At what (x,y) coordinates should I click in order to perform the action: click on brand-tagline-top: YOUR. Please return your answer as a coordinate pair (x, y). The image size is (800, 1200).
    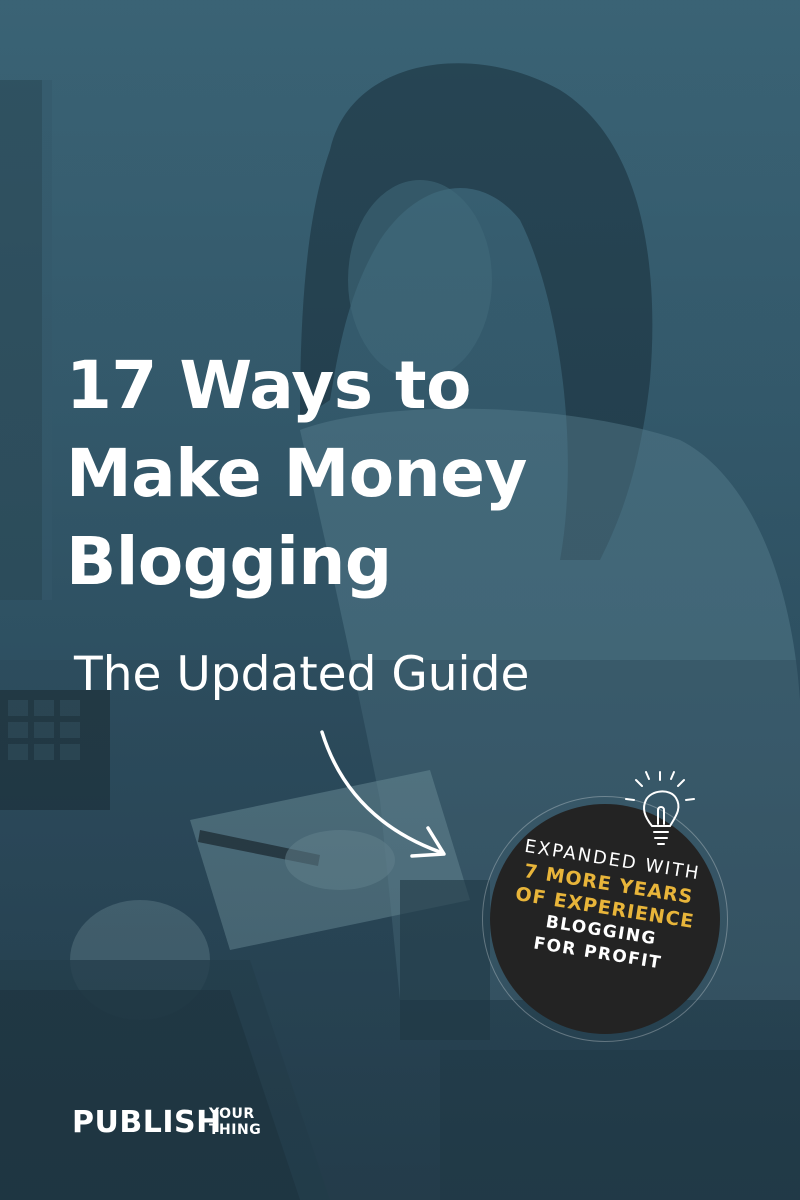
    Looking at the image, I should click on (232, 1114).